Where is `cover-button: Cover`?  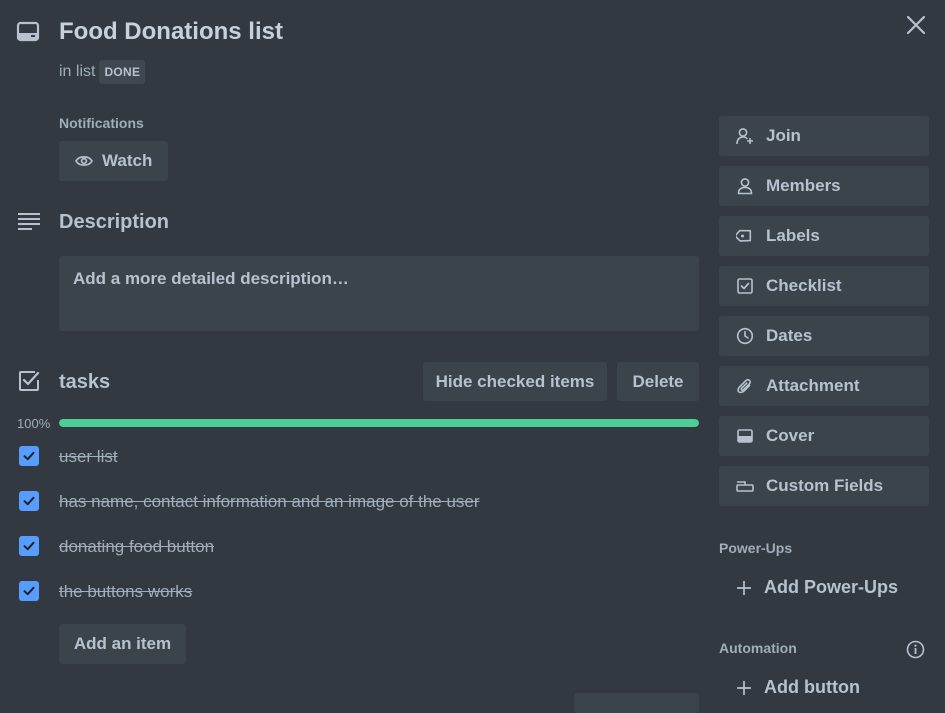 cover-button: Cover is located at coordinates (824, 436).